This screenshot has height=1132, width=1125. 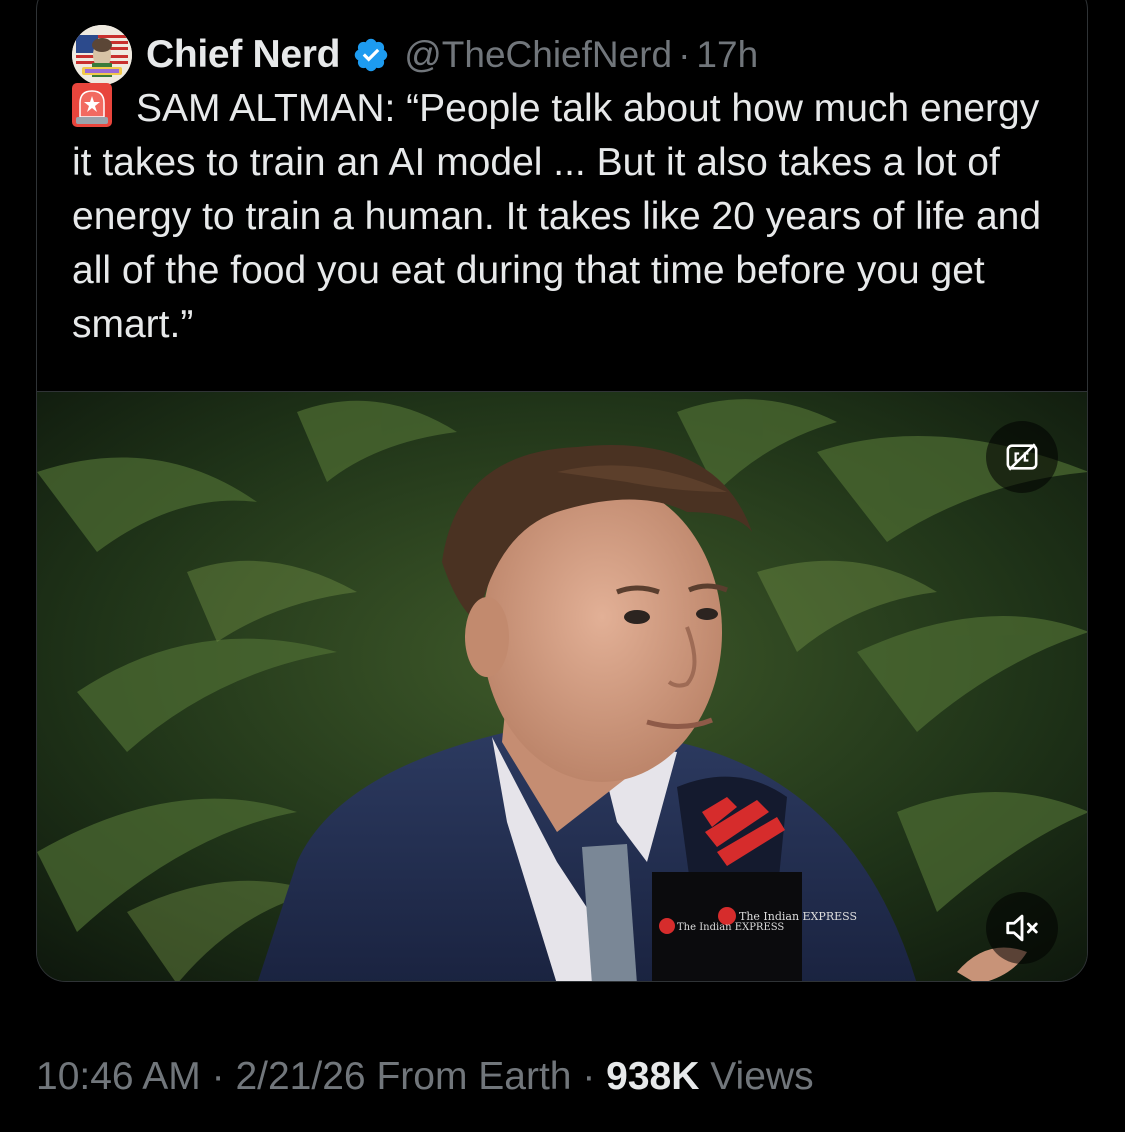 I want to click on closed-captions-button, so click(x=1022, y=457).